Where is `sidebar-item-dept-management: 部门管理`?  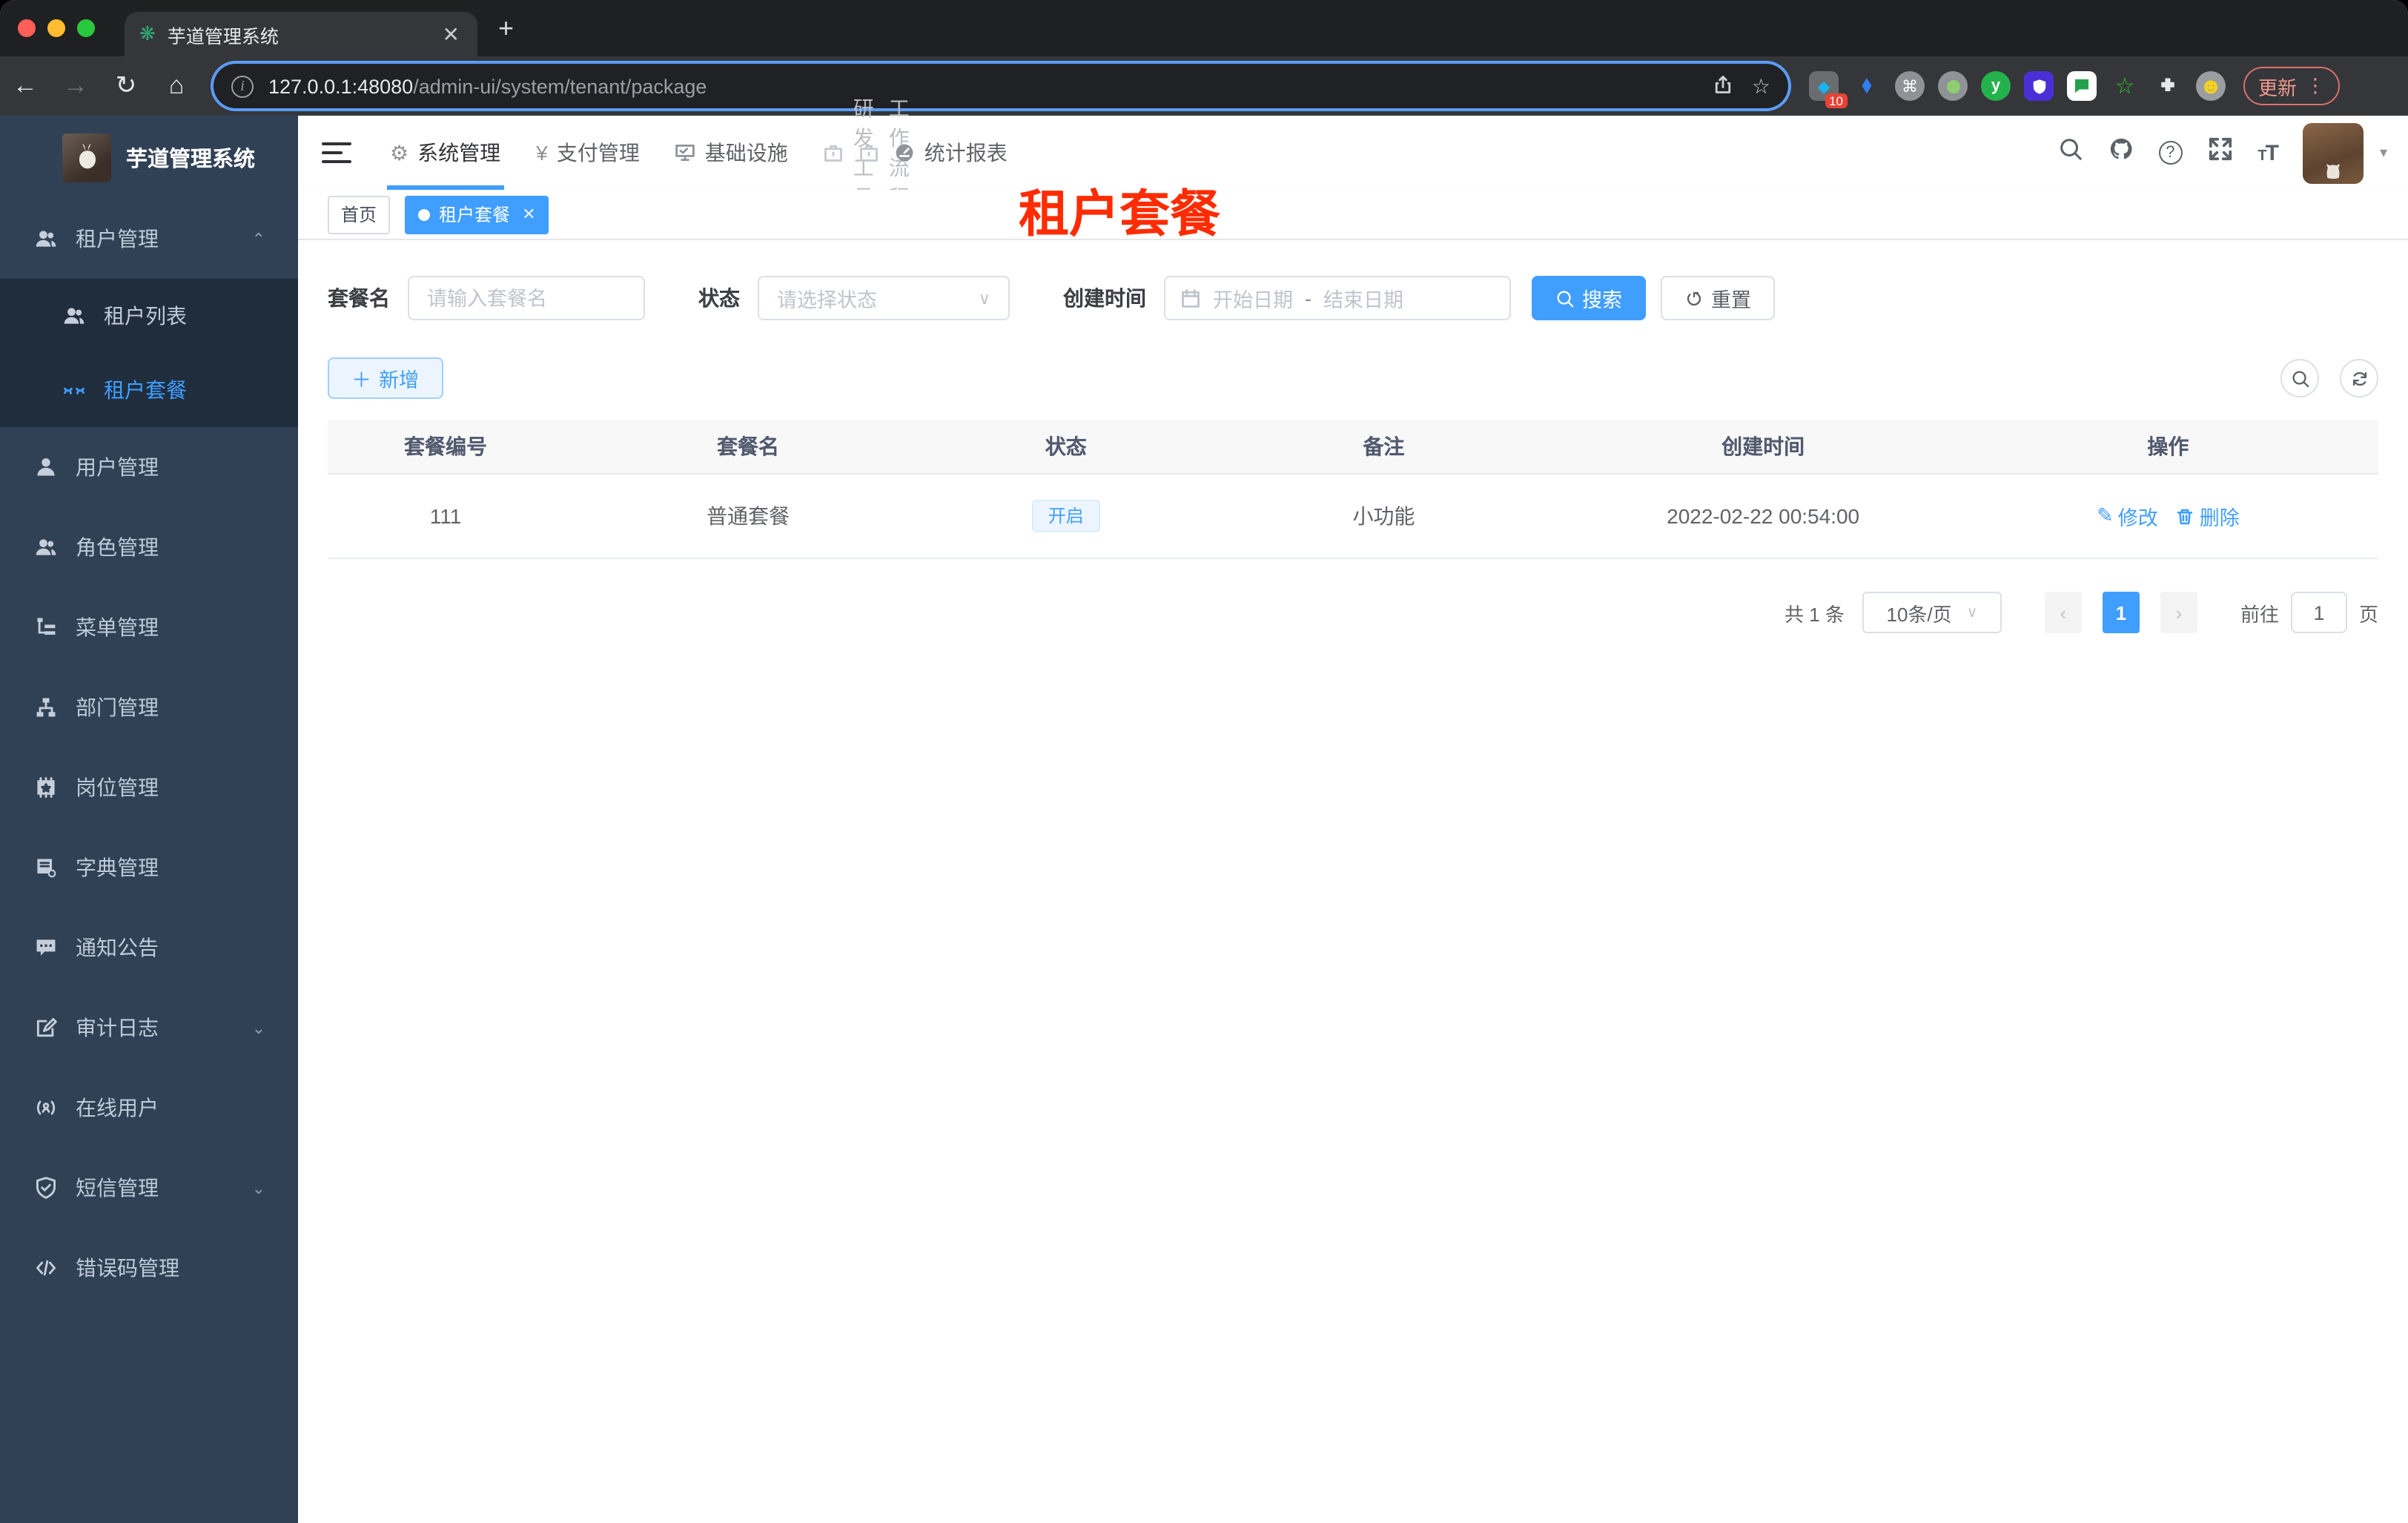 sidebar-item-dept-management: 部门管理 is located at coordinates (149, 707).